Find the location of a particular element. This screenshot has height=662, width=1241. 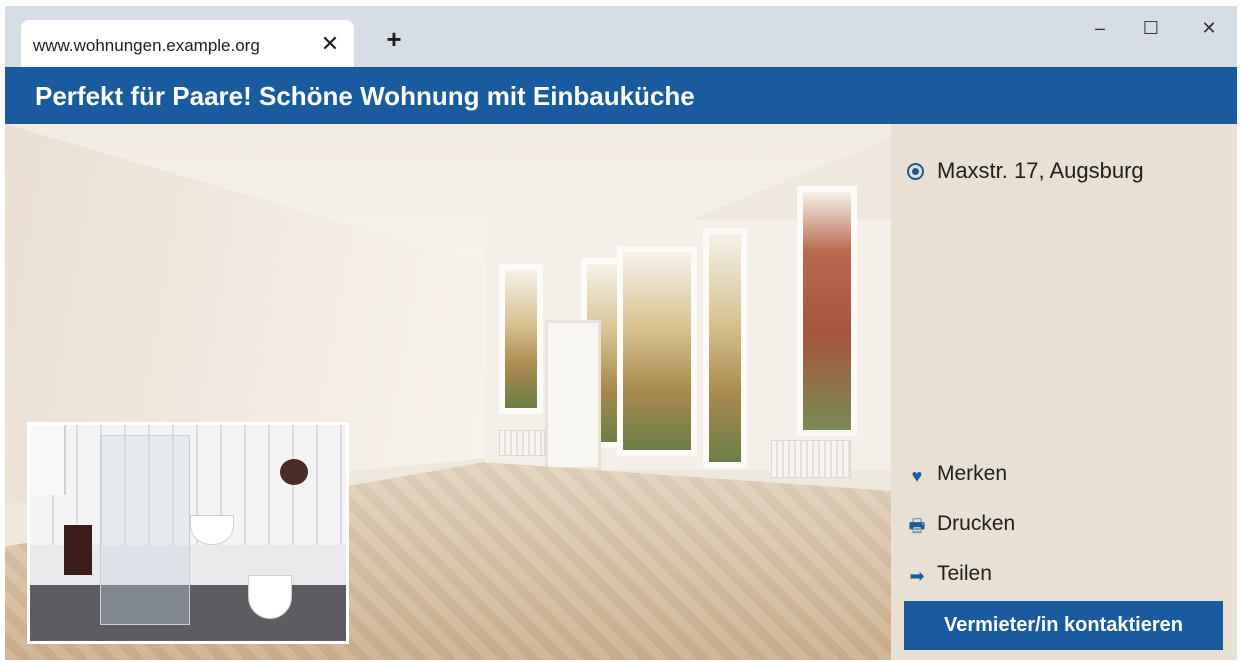

save-listing-label: Merken is located at coordinates (972, 473).